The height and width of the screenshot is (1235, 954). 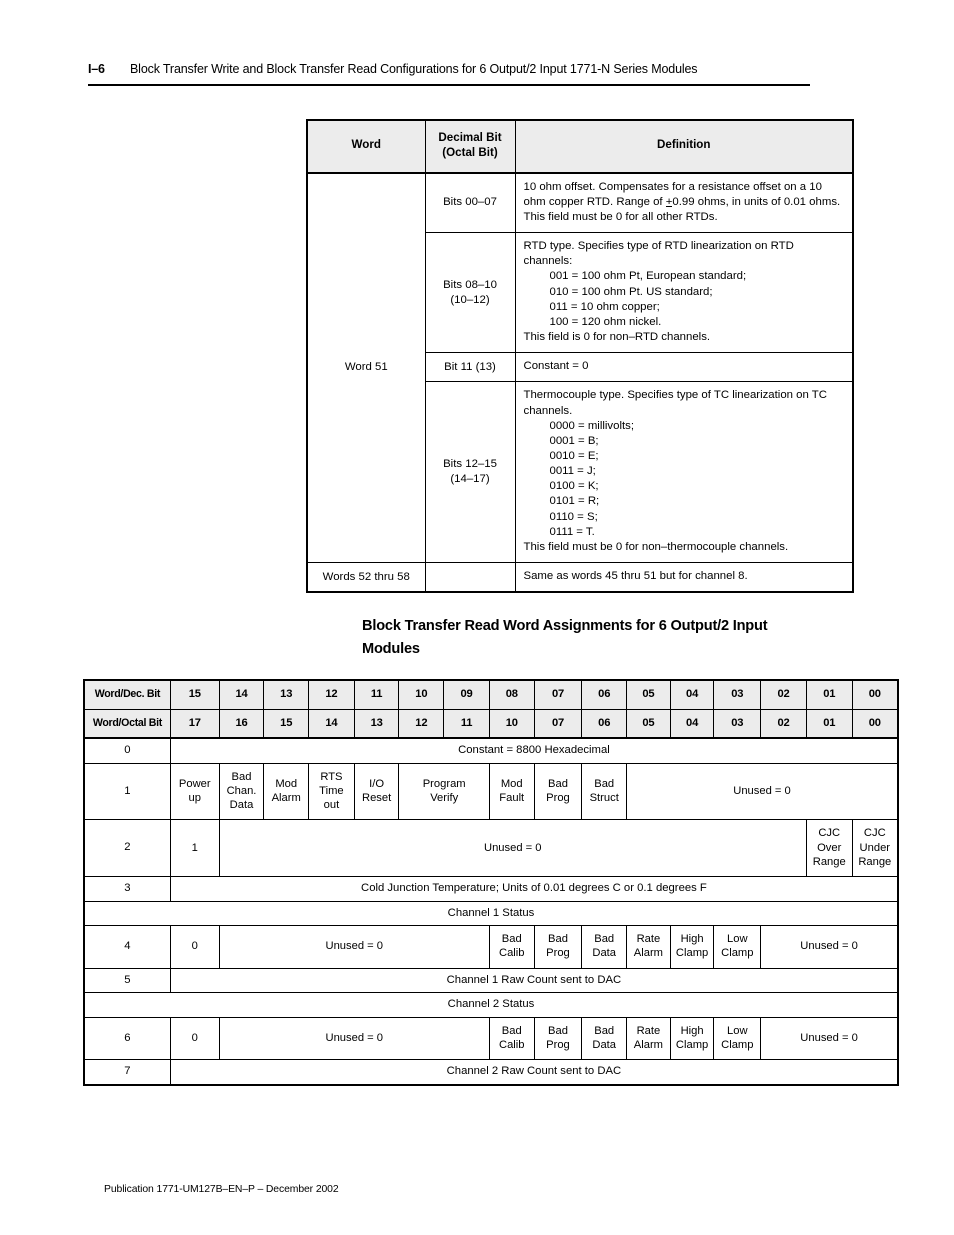 I want to click on bitfield-cell: 1, so click(x=194, y=848).